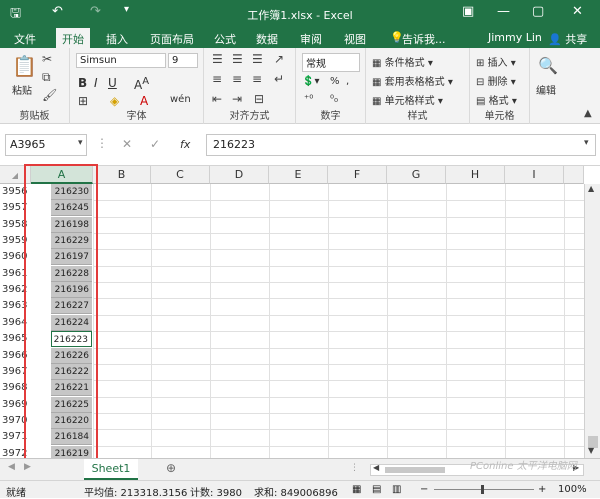 Image resolution: width=600 pixels, height=499 pixels. I want to click on cell-a: 216225, so click(71, 404).